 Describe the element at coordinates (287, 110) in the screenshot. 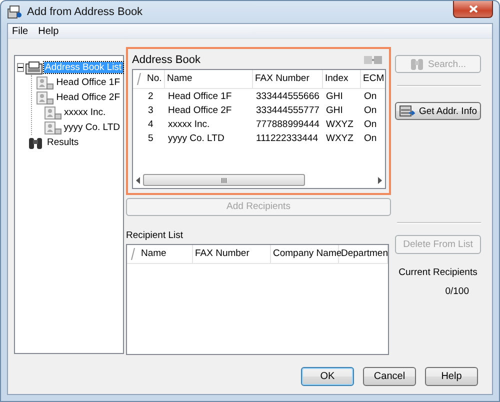

I see `table-cell-text: 333444555777` at that location.